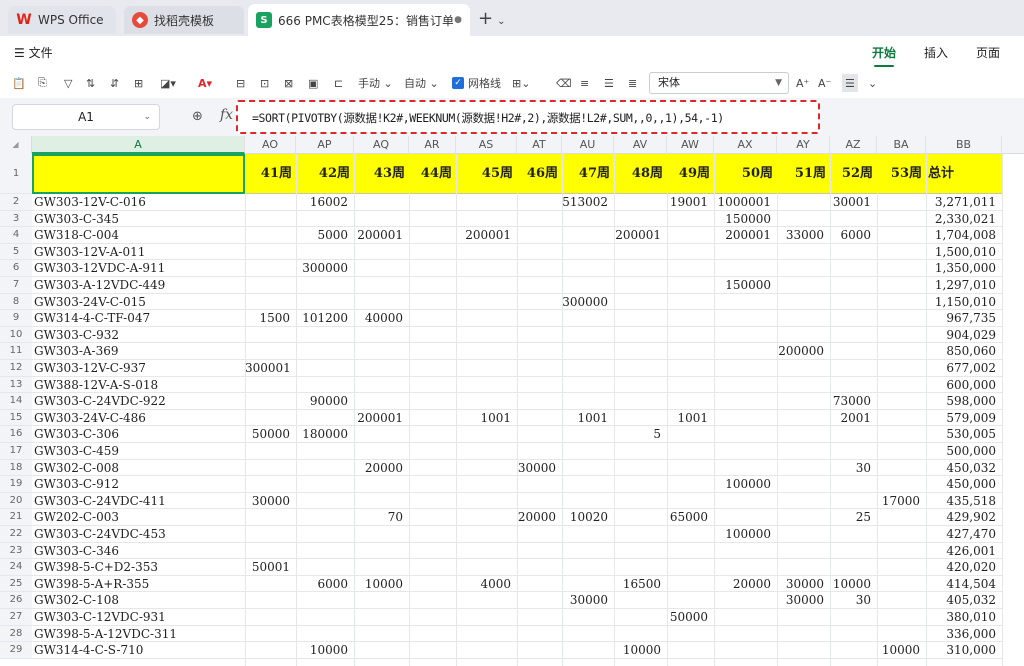 This screenshot has width=1024, height=666. What do you see at coordinates (802, 83) in the screenshot?
I see `increase-font-icon: A⁺` at bounding box center [802, 83].